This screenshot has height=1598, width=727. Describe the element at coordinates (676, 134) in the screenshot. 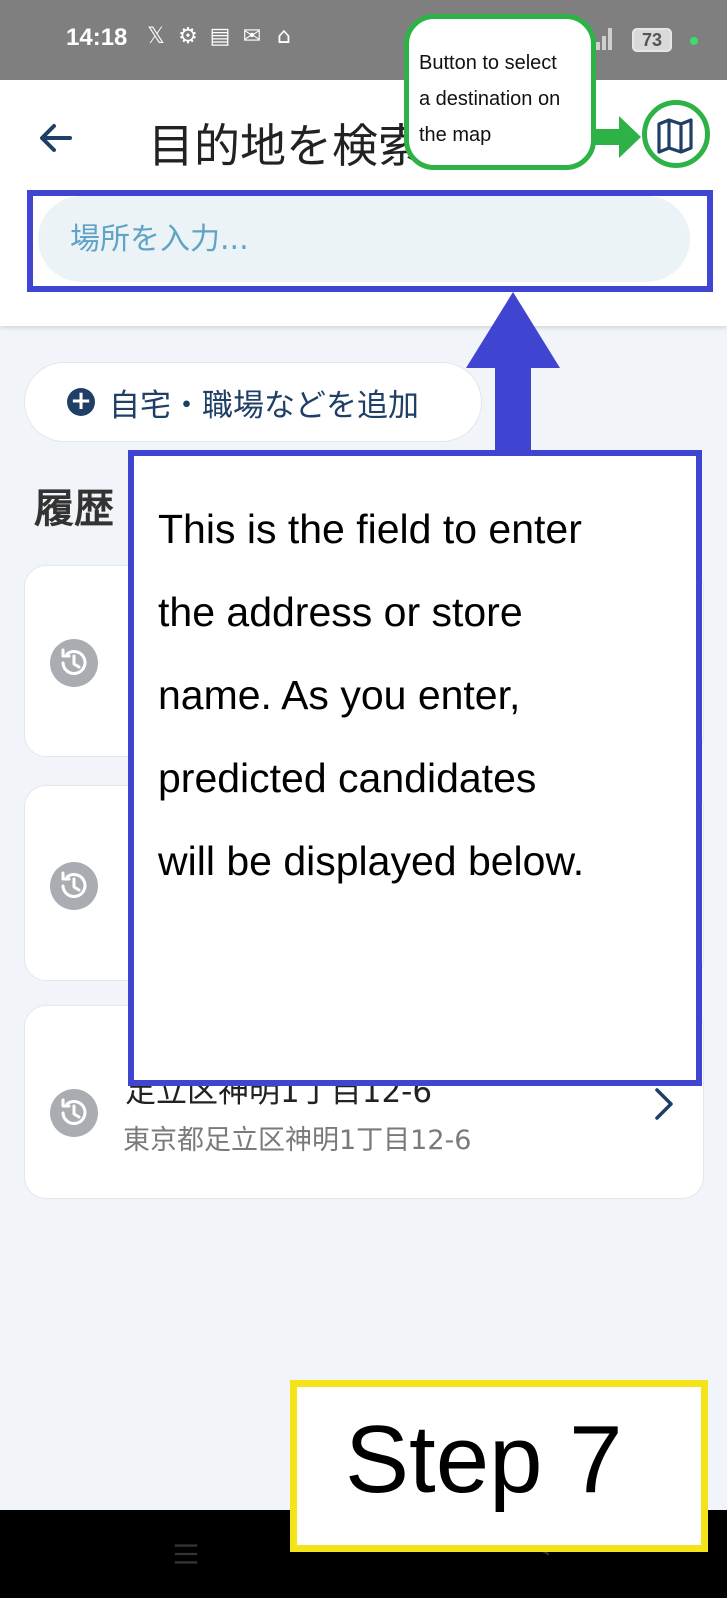

I see `annotation-map-circle` at that location.